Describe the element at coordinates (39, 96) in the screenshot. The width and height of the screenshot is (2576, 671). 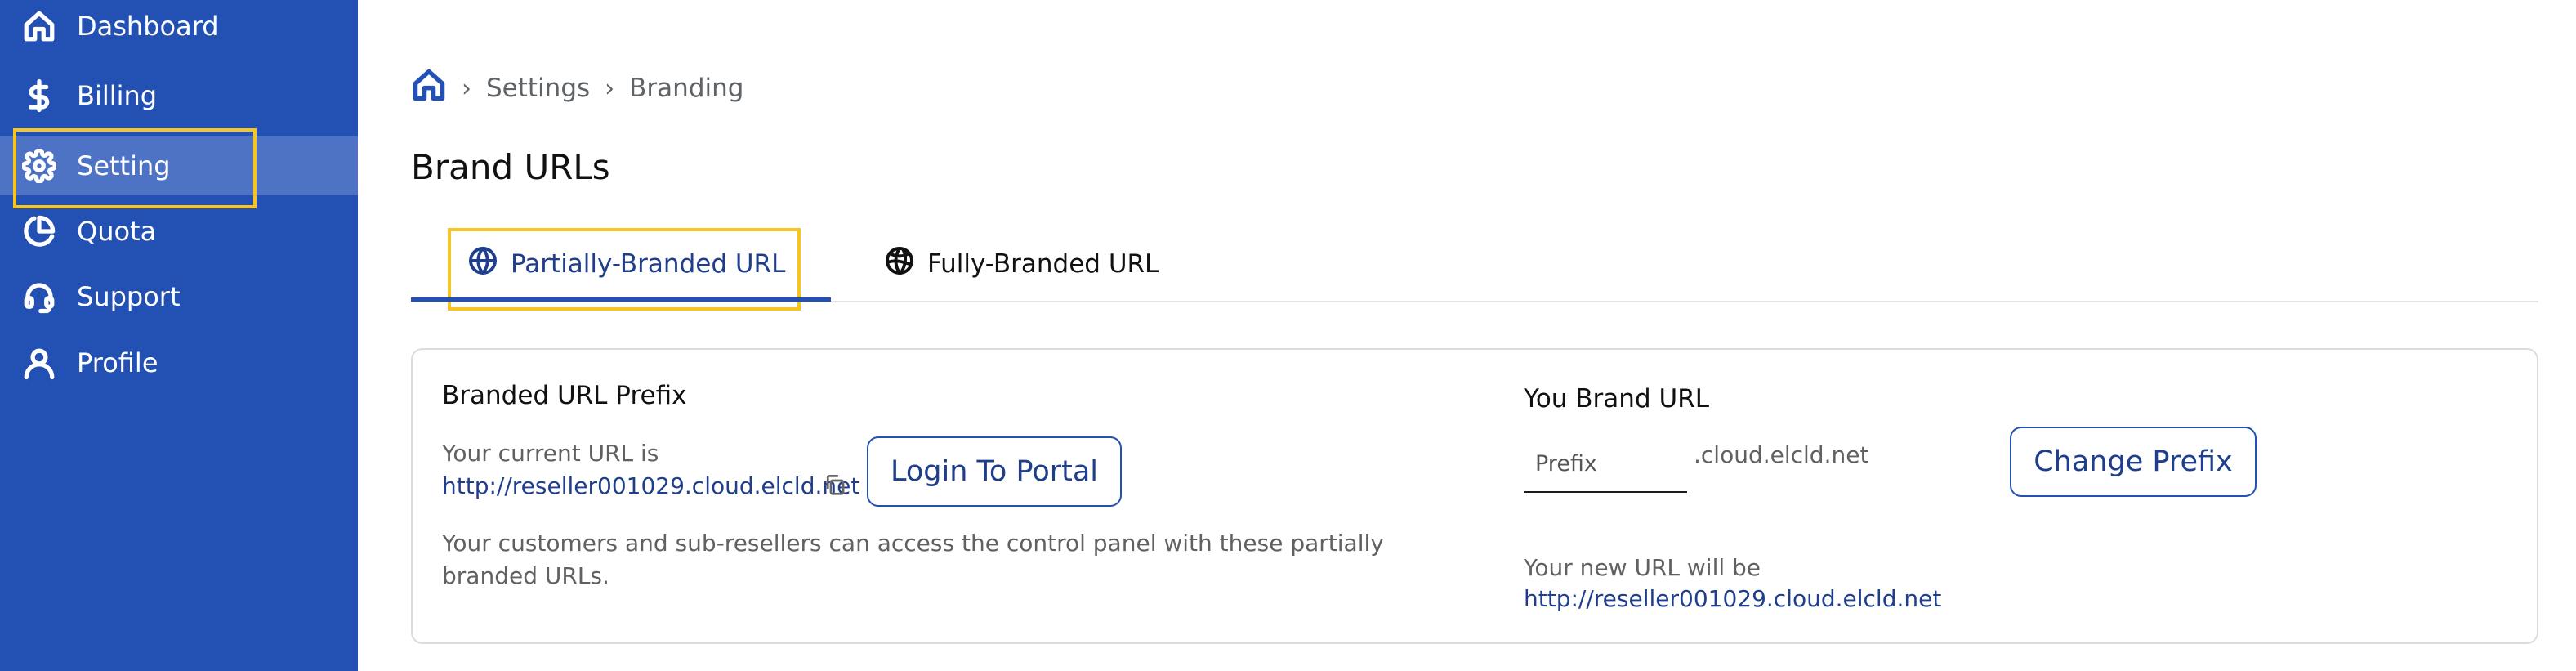
I see `dollar-icon` at that location.